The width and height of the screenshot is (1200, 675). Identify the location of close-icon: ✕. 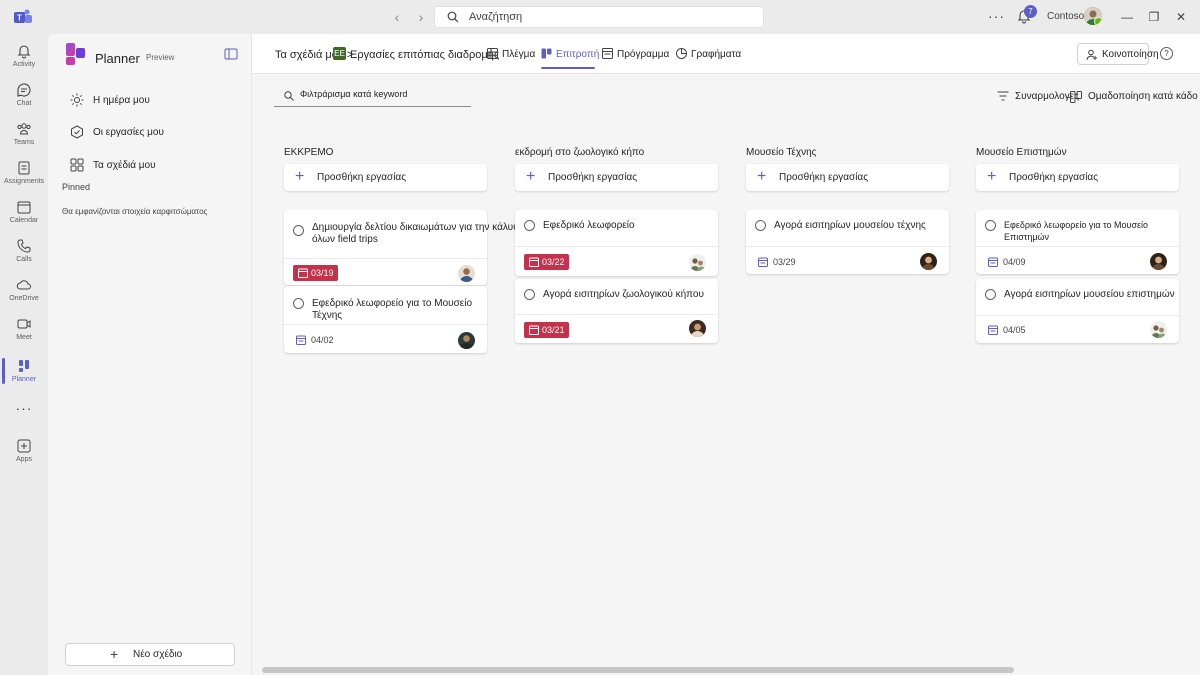
(1181, 17).